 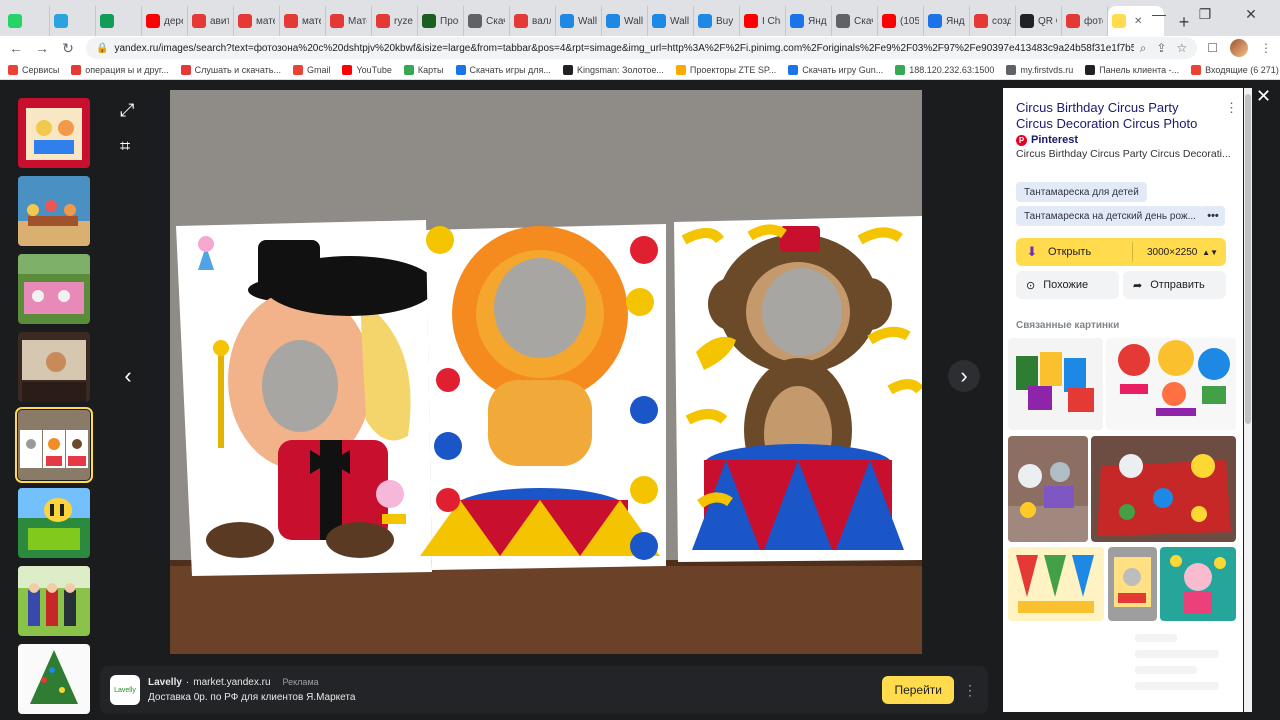 I want to click on image-source: P Pinterest, so click(x=1047, y=140).